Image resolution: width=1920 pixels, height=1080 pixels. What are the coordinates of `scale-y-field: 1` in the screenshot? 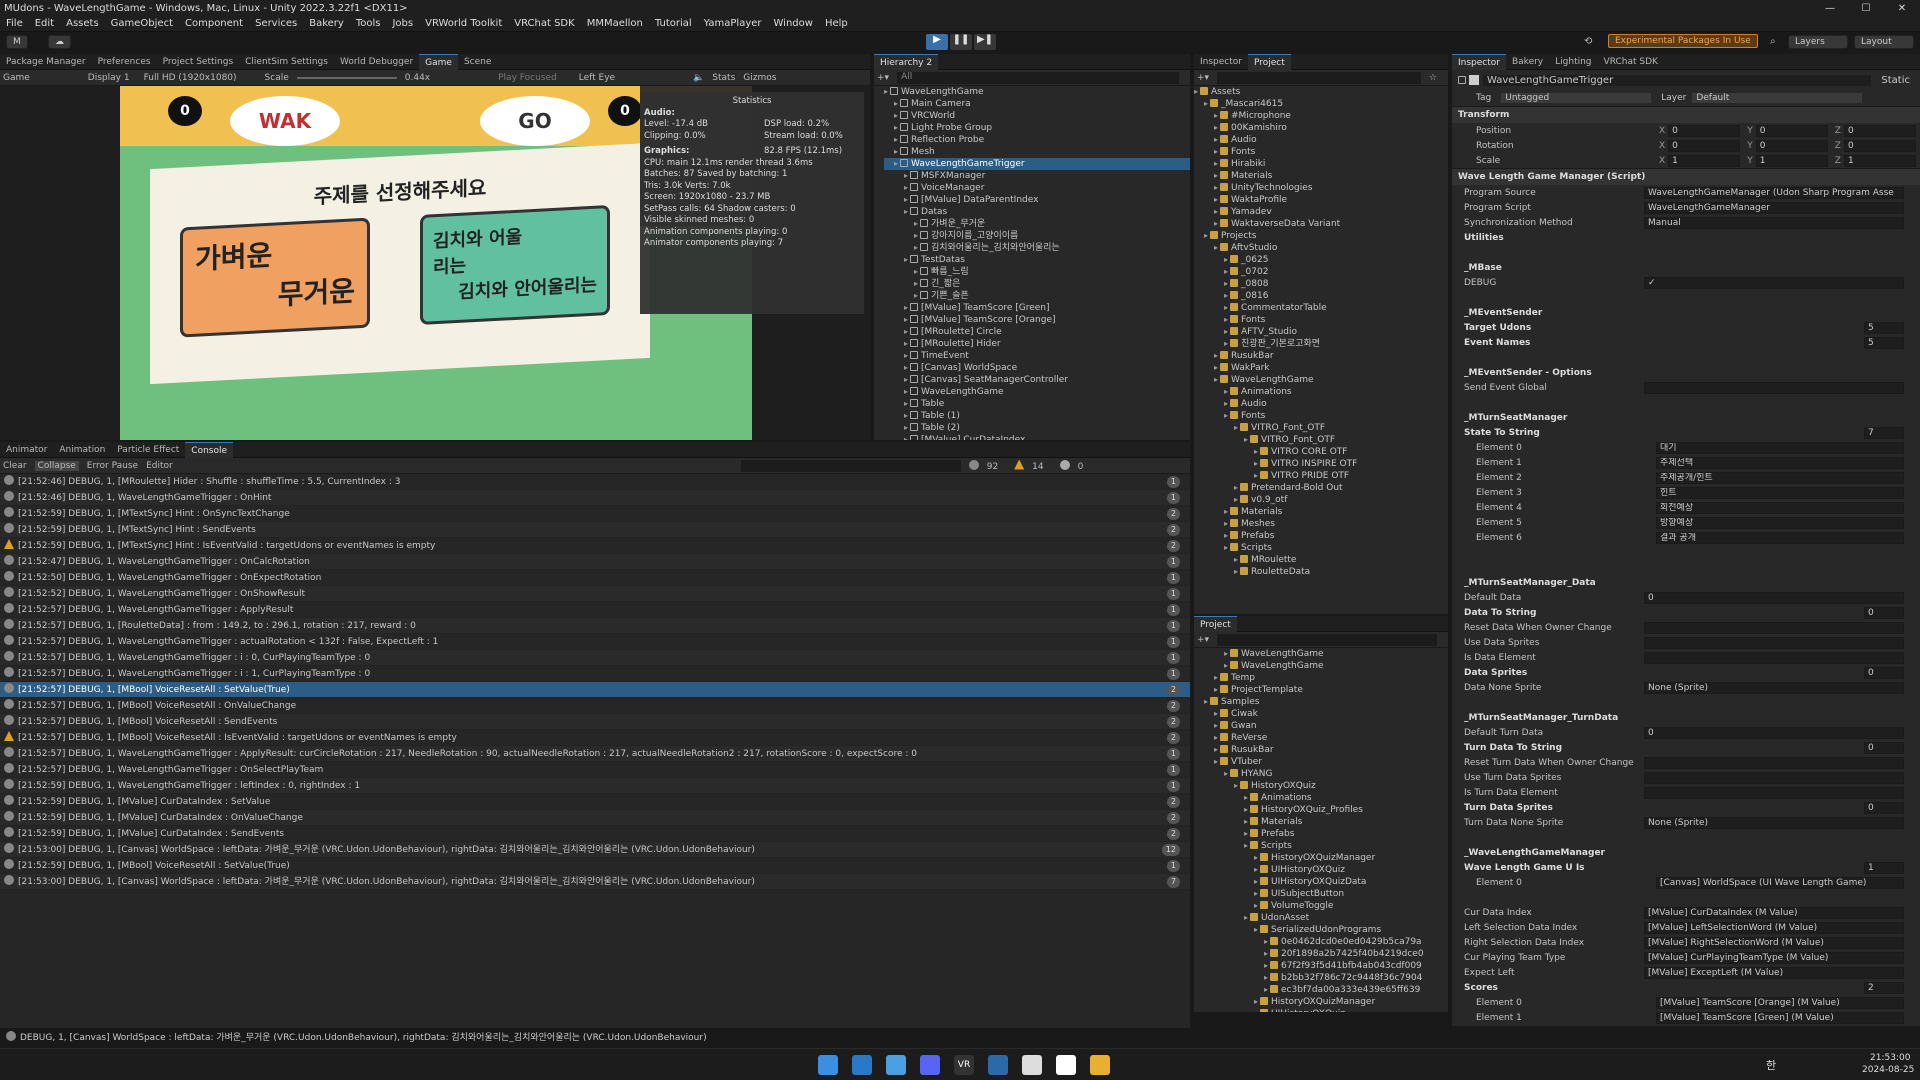 It's located at (1791, 160).